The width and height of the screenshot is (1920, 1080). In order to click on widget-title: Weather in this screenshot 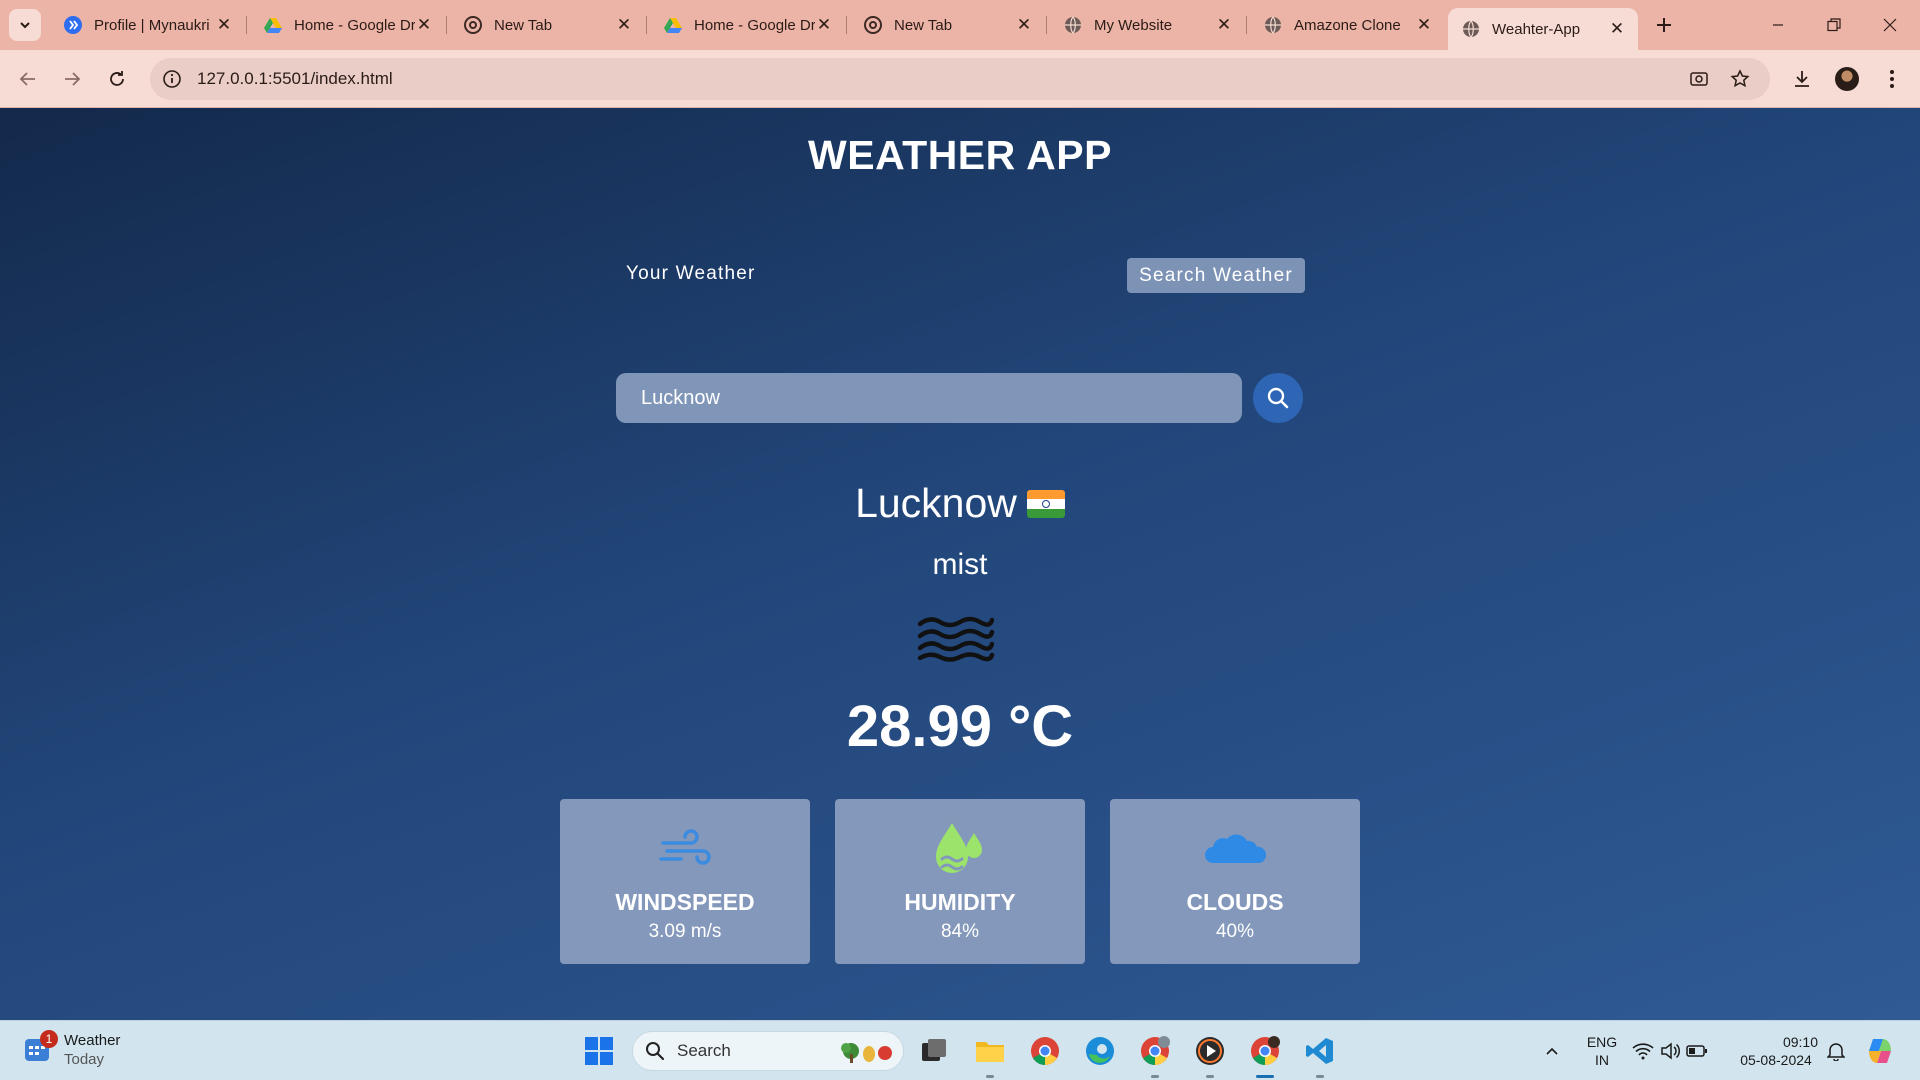, I will do `click(92, 1040)`.